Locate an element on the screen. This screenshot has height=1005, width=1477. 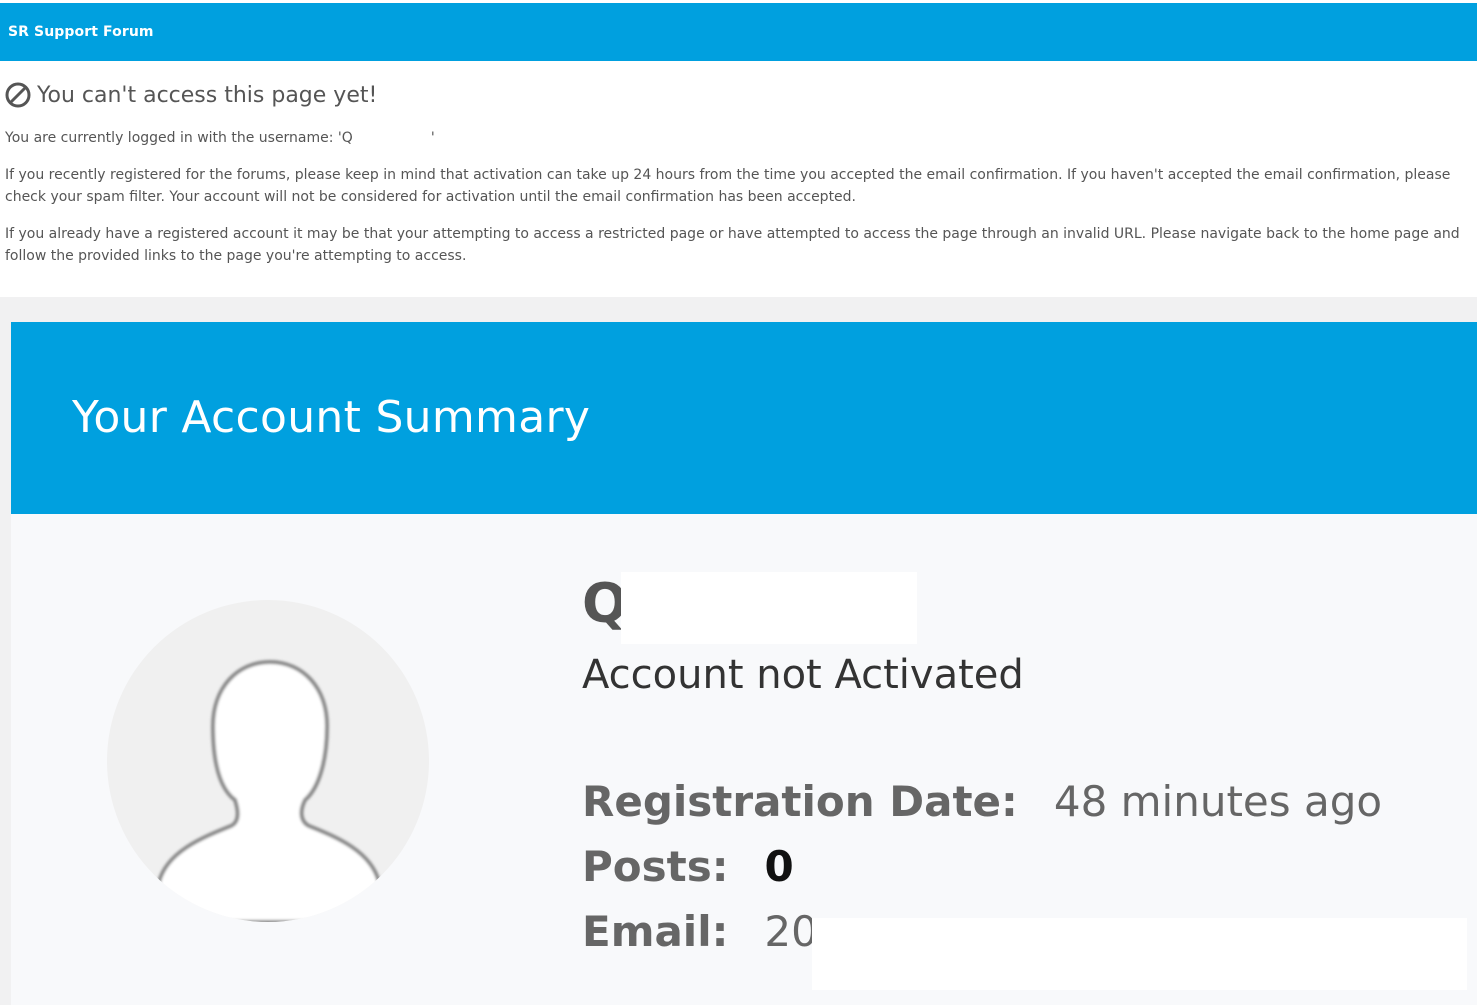
registration-date-label: Registration Date: is located at coordinates (800, 801).